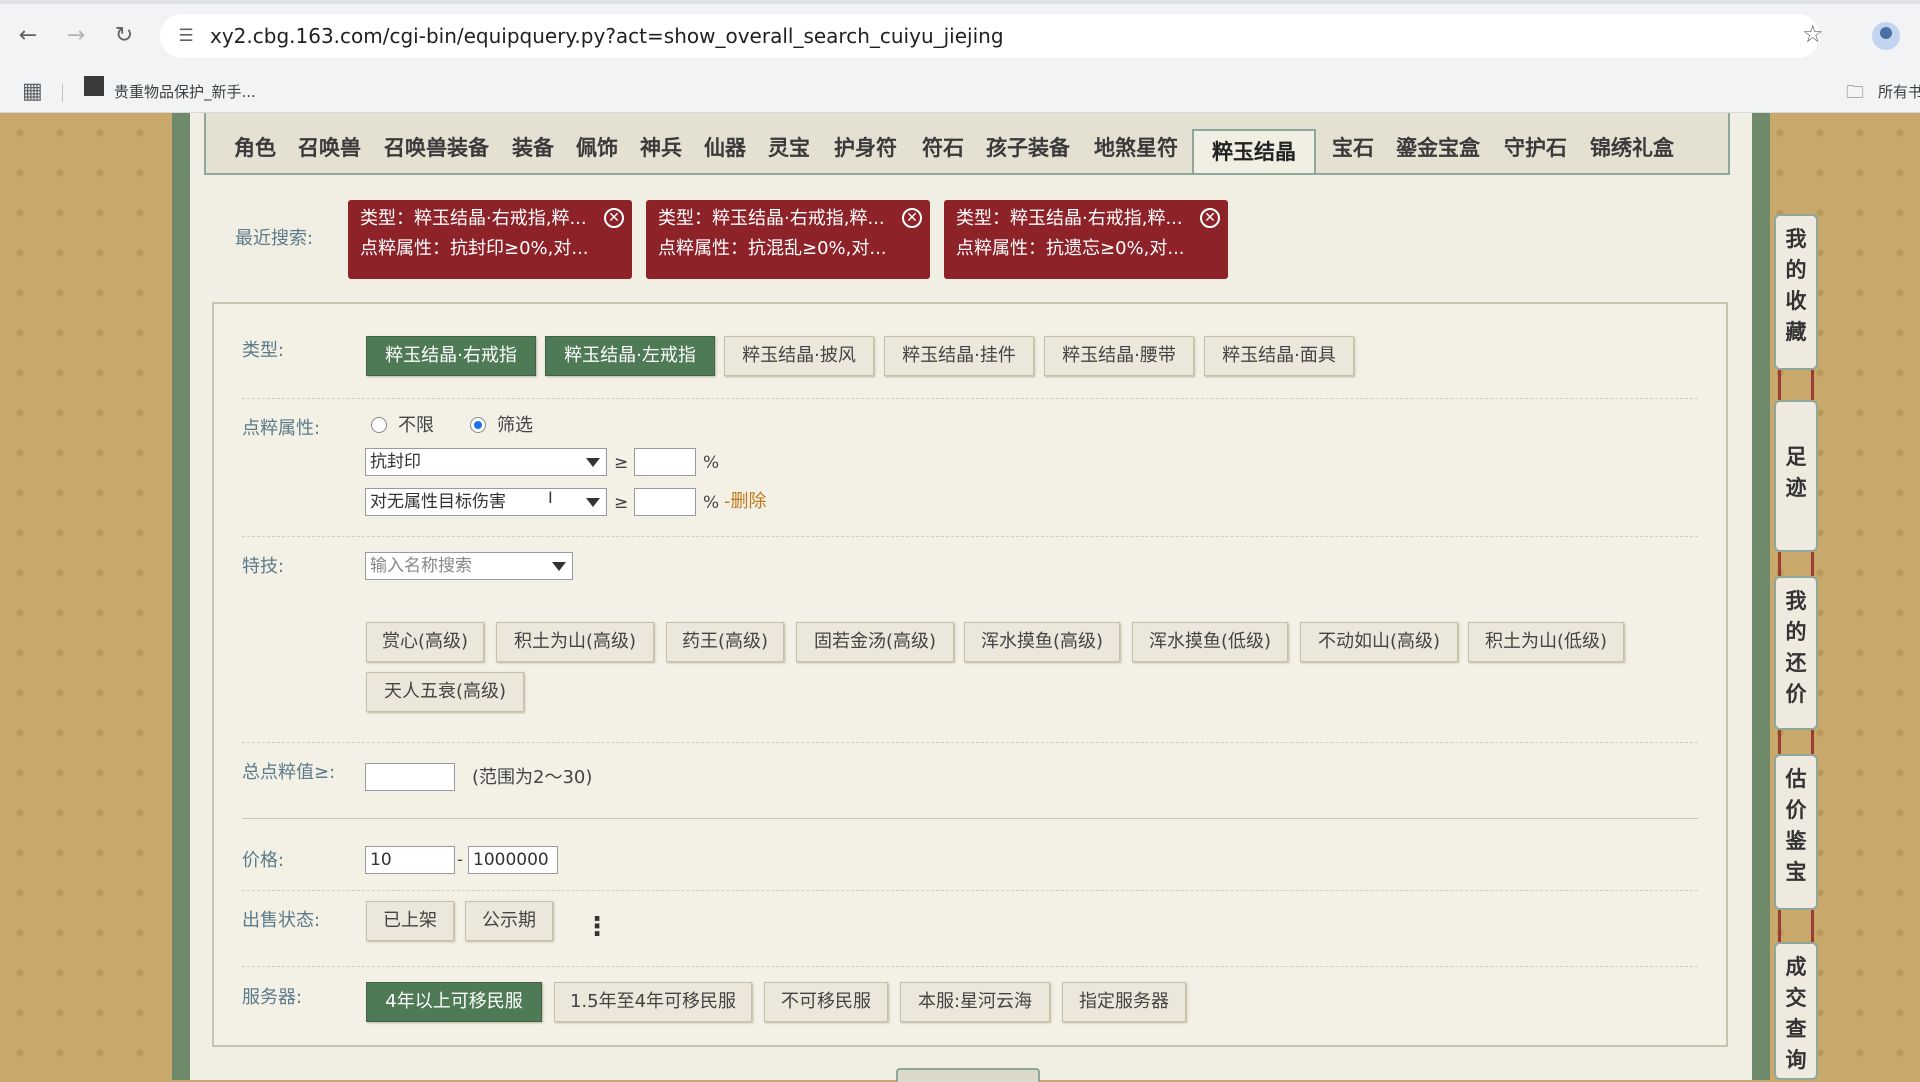 This screenshot has height=1082, width=1920. What do you see at coordinates (486, 502) in the screenshot?
I see `attr-select-2: 对无属性目标伤害` at bounding box center [486, 502].